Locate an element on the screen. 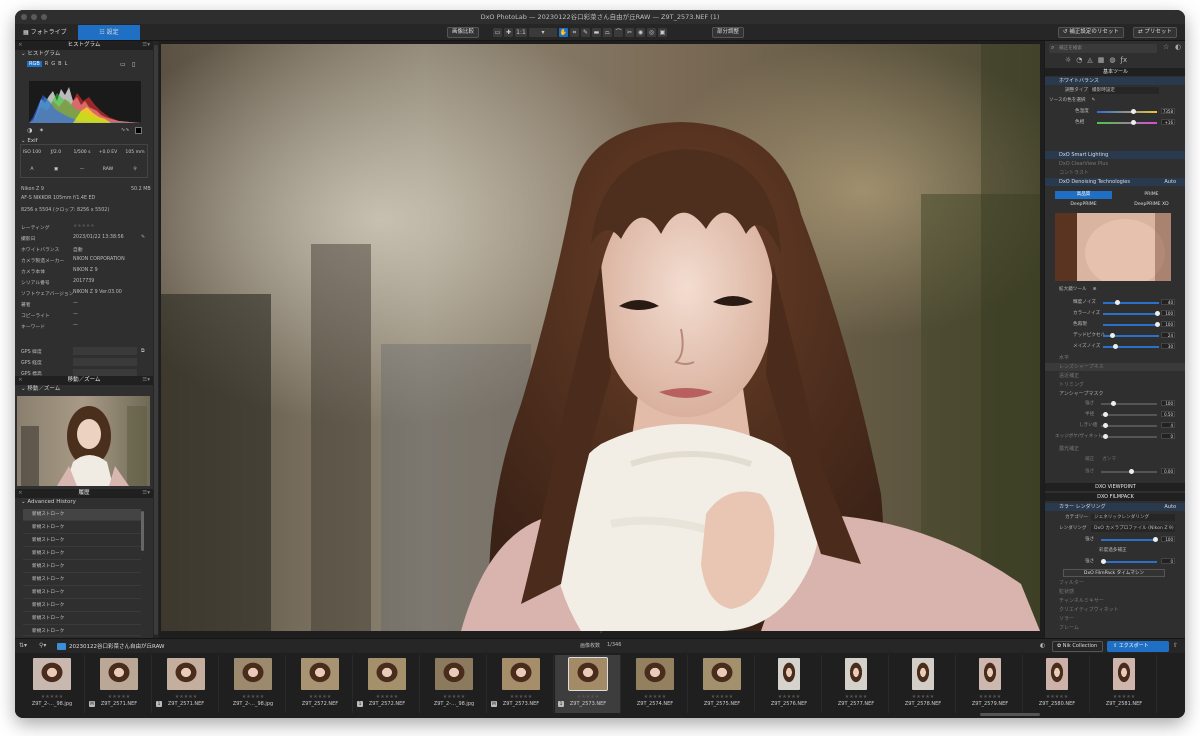 Image resolution: width=1200 pixels, height=736 pixels. exposure-palette: 露光補正 is located at coordinates (1115, 449).